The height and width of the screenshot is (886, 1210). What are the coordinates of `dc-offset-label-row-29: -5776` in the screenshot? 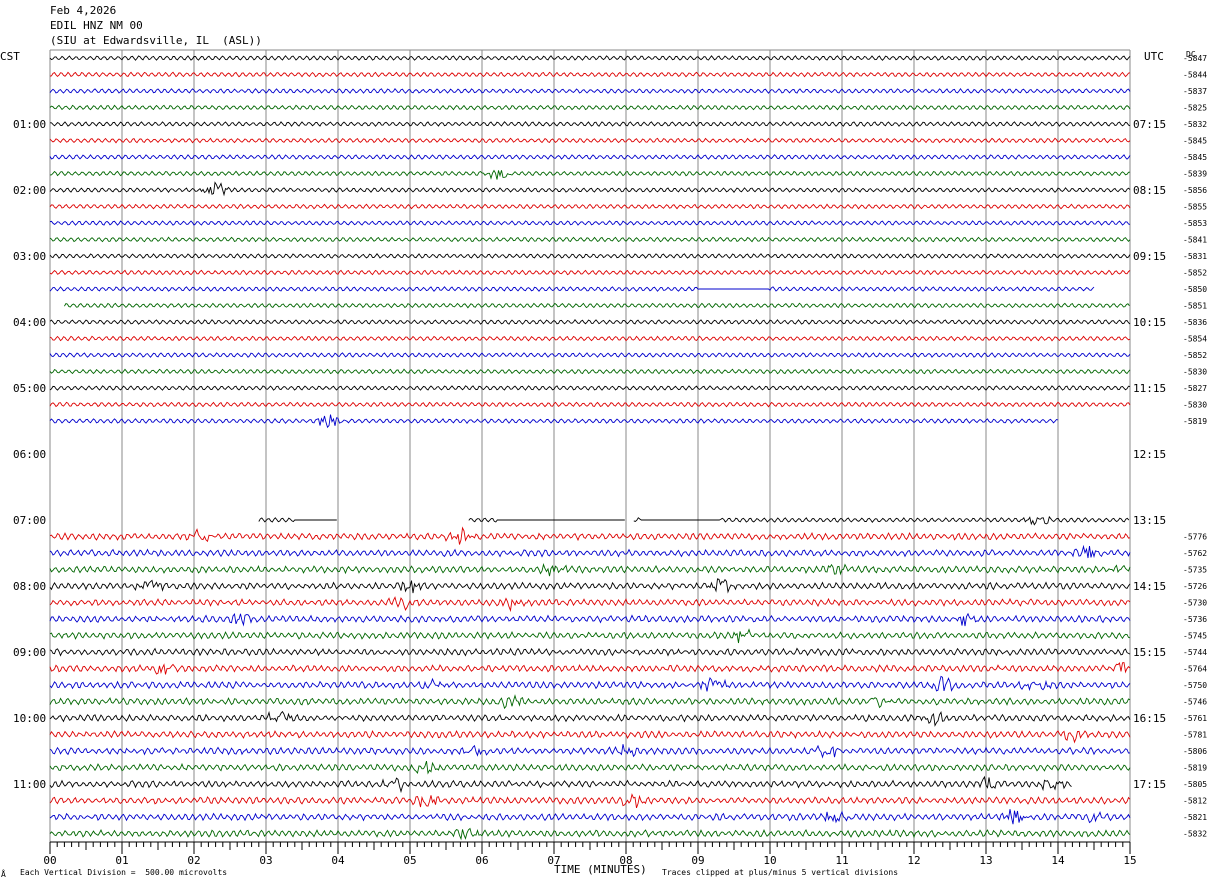 It's located at (1195, 537).